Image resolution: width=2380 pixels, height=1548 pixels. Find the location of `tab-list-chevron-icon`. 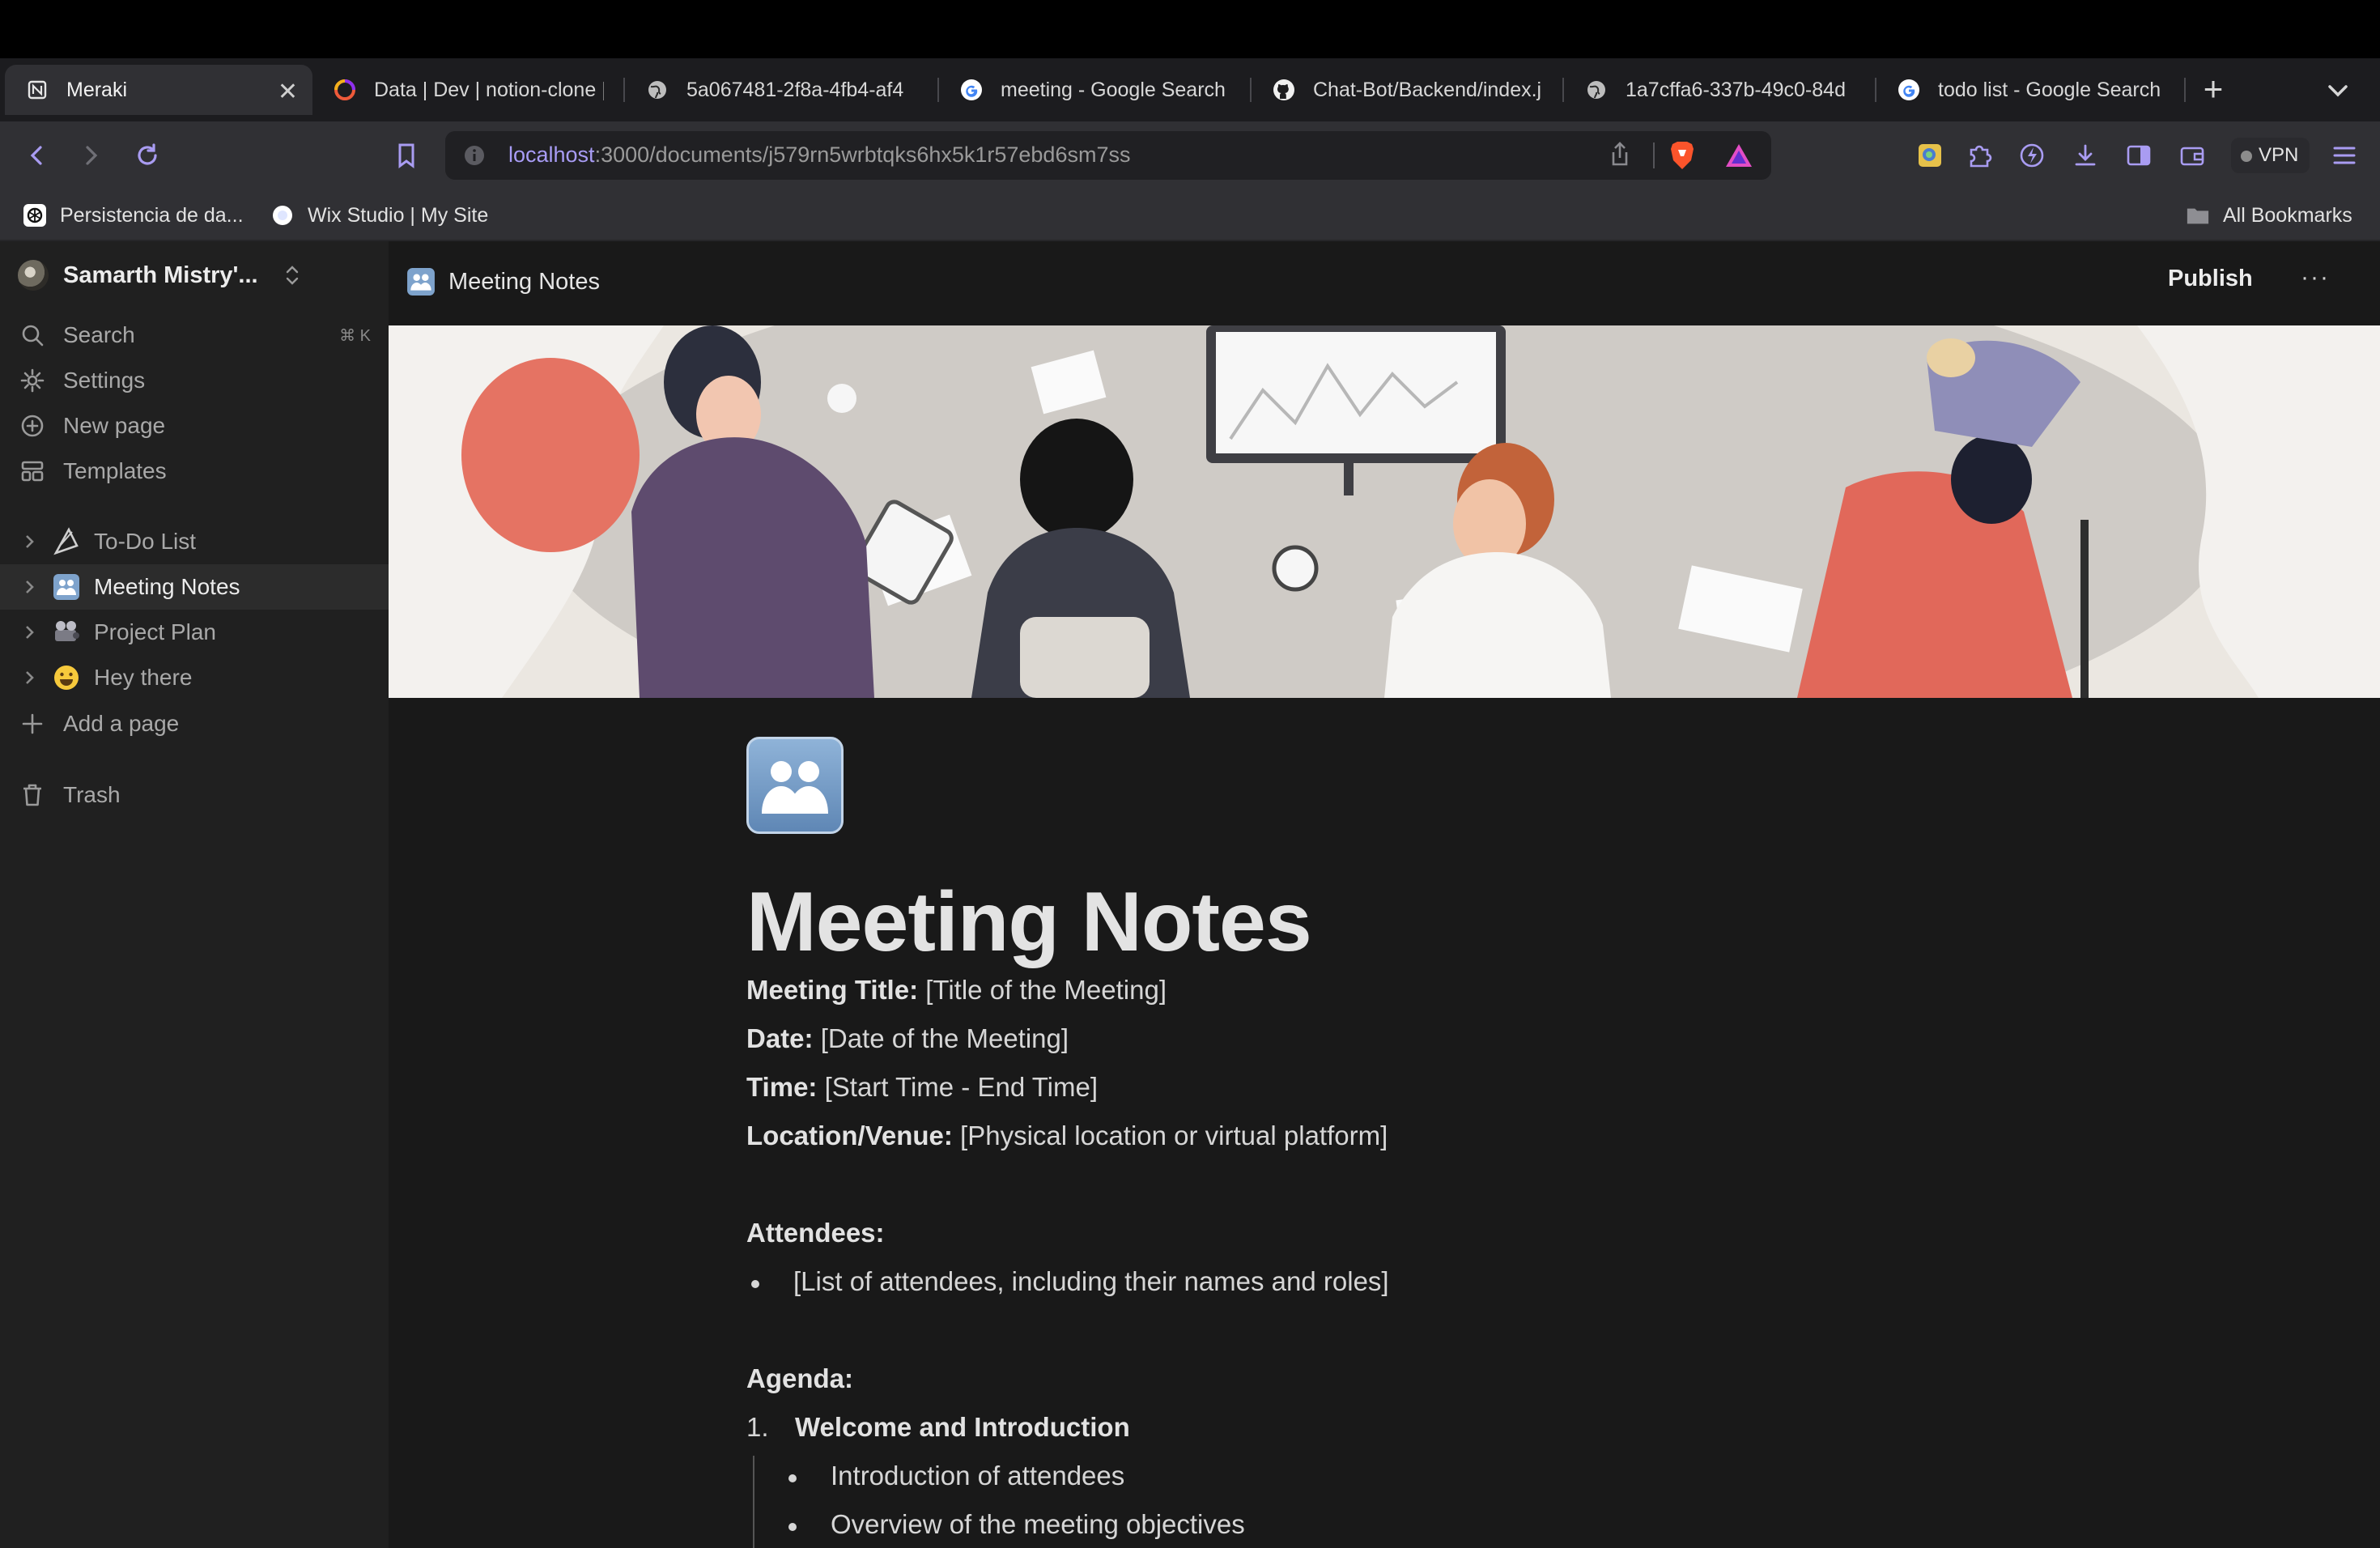

tab-list-chevron-icon is located at coordinates (2337, 91).